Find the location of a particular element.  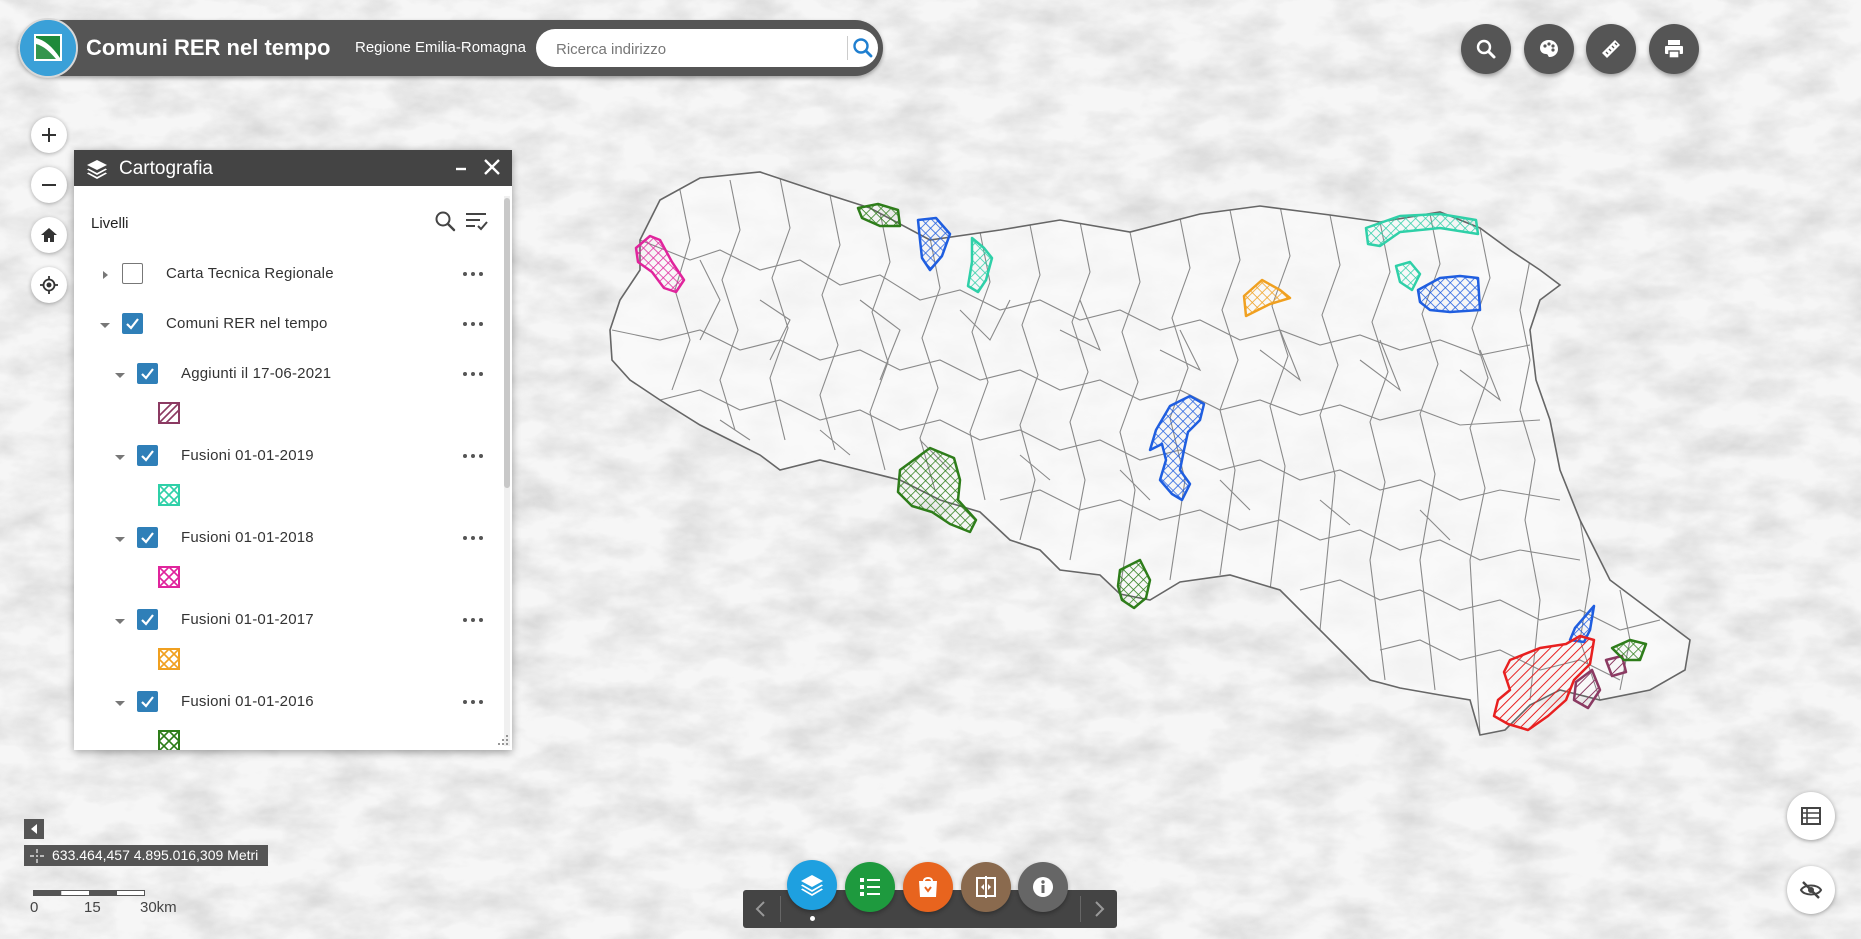

minus-icon is located at coordinates (49, 185).